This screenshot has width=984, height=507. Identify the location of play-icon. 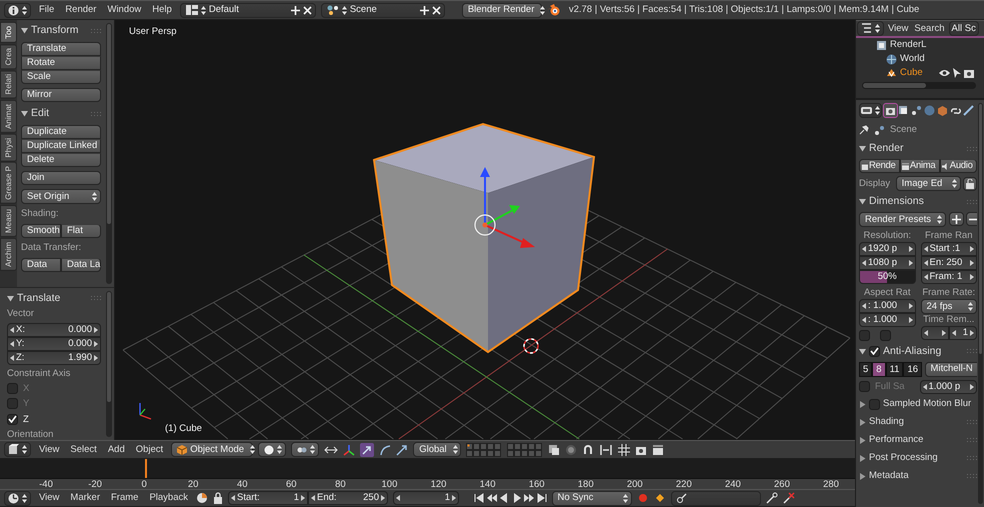
(517, 498).